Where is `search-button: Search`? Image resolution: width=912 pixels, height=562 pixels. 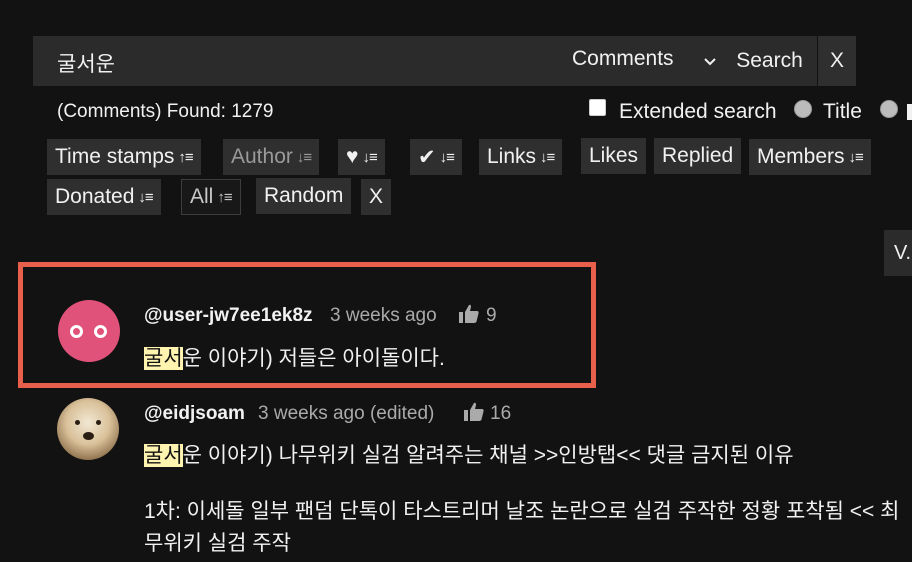 search-button: Search is located at coordinates (769, 61).